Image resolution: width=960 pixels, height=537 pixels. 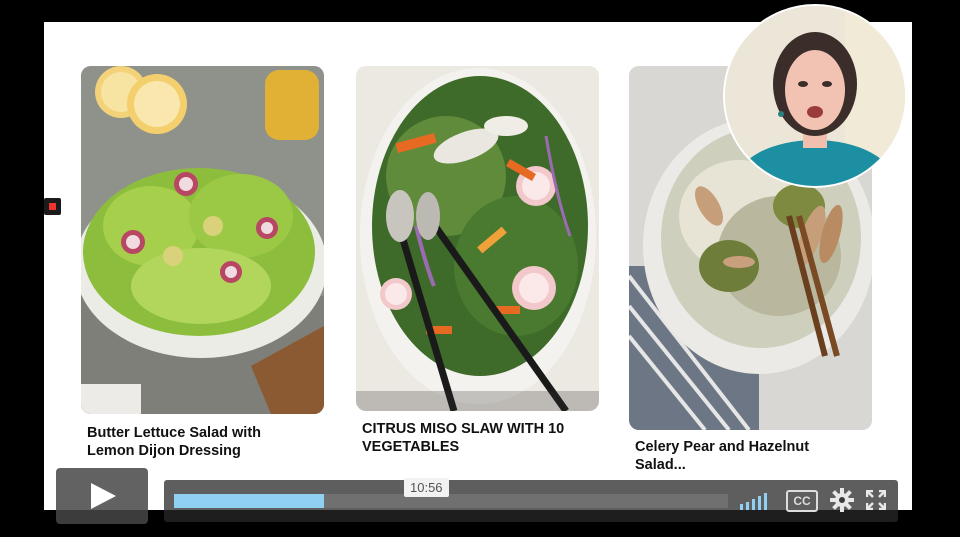 What do you see at coordinates (815, 96) in the screenshot?
I see `presenter-webcam-bubble` at bounding box center [815, 96].